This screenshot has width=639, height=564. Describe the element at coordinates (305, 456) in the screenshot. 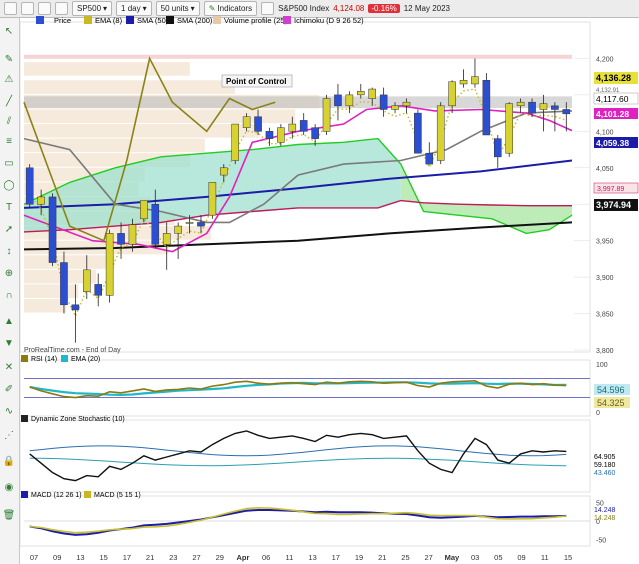

I see `stoch-panel` at that location.